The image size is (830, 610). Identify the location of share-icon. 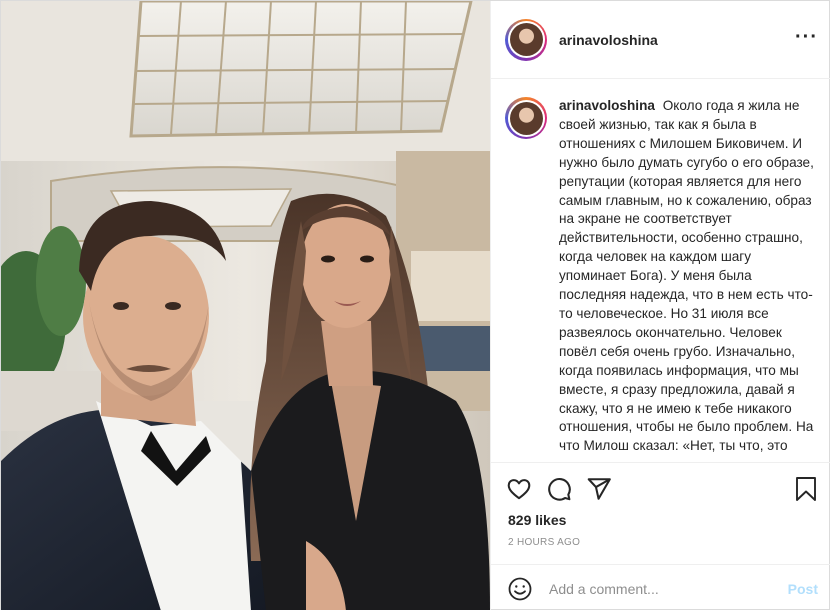
(599, 489).